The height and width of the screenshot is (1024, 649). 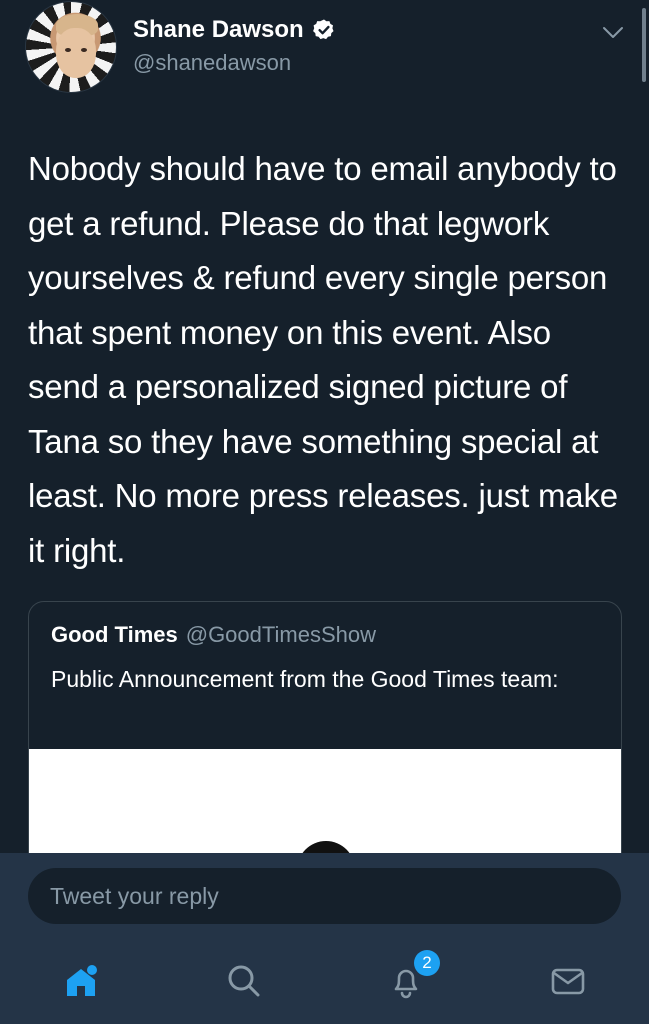 I want to click on reply-input: Tweet your reply, so click(x=324, y=896).